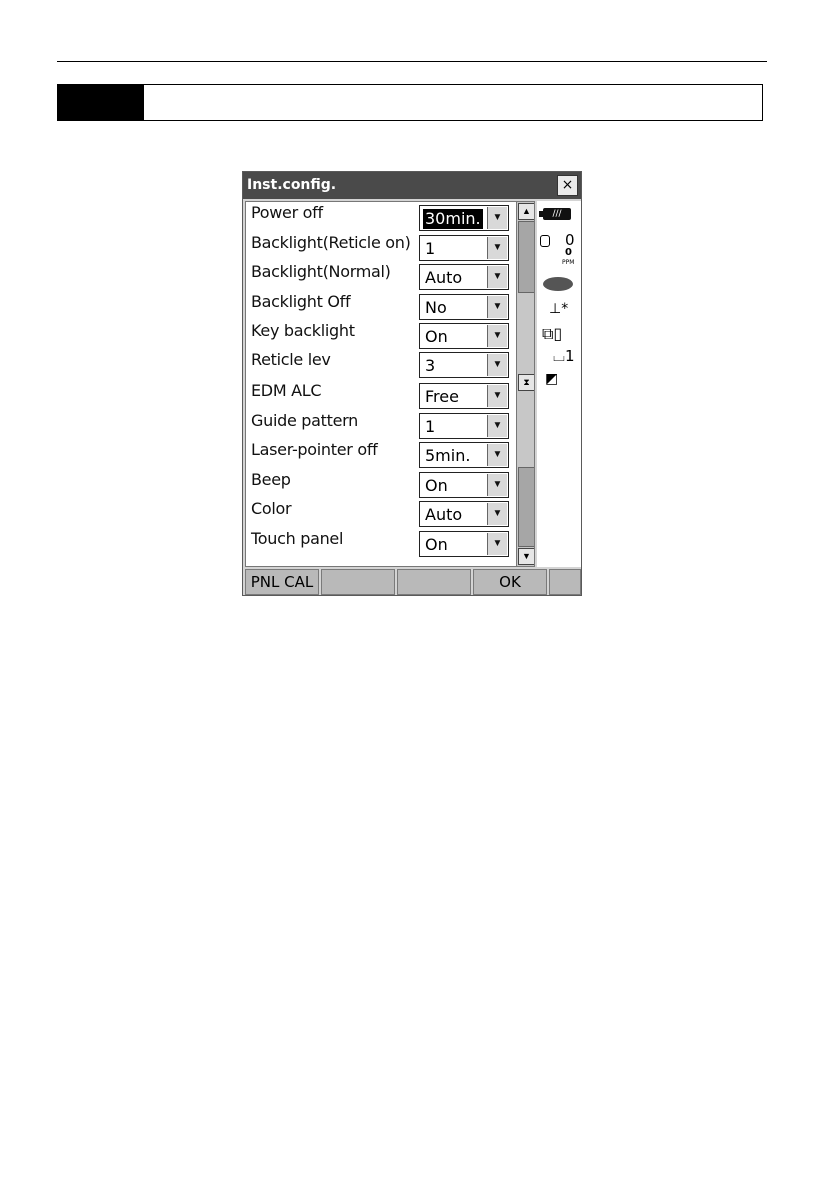 Image resolution: width=840 pixels, height=1190 pixels. What do you see at coordinates (287, 212) in the screenshot?
I see `setting-label: Power off` at bounding box center [287, 212].